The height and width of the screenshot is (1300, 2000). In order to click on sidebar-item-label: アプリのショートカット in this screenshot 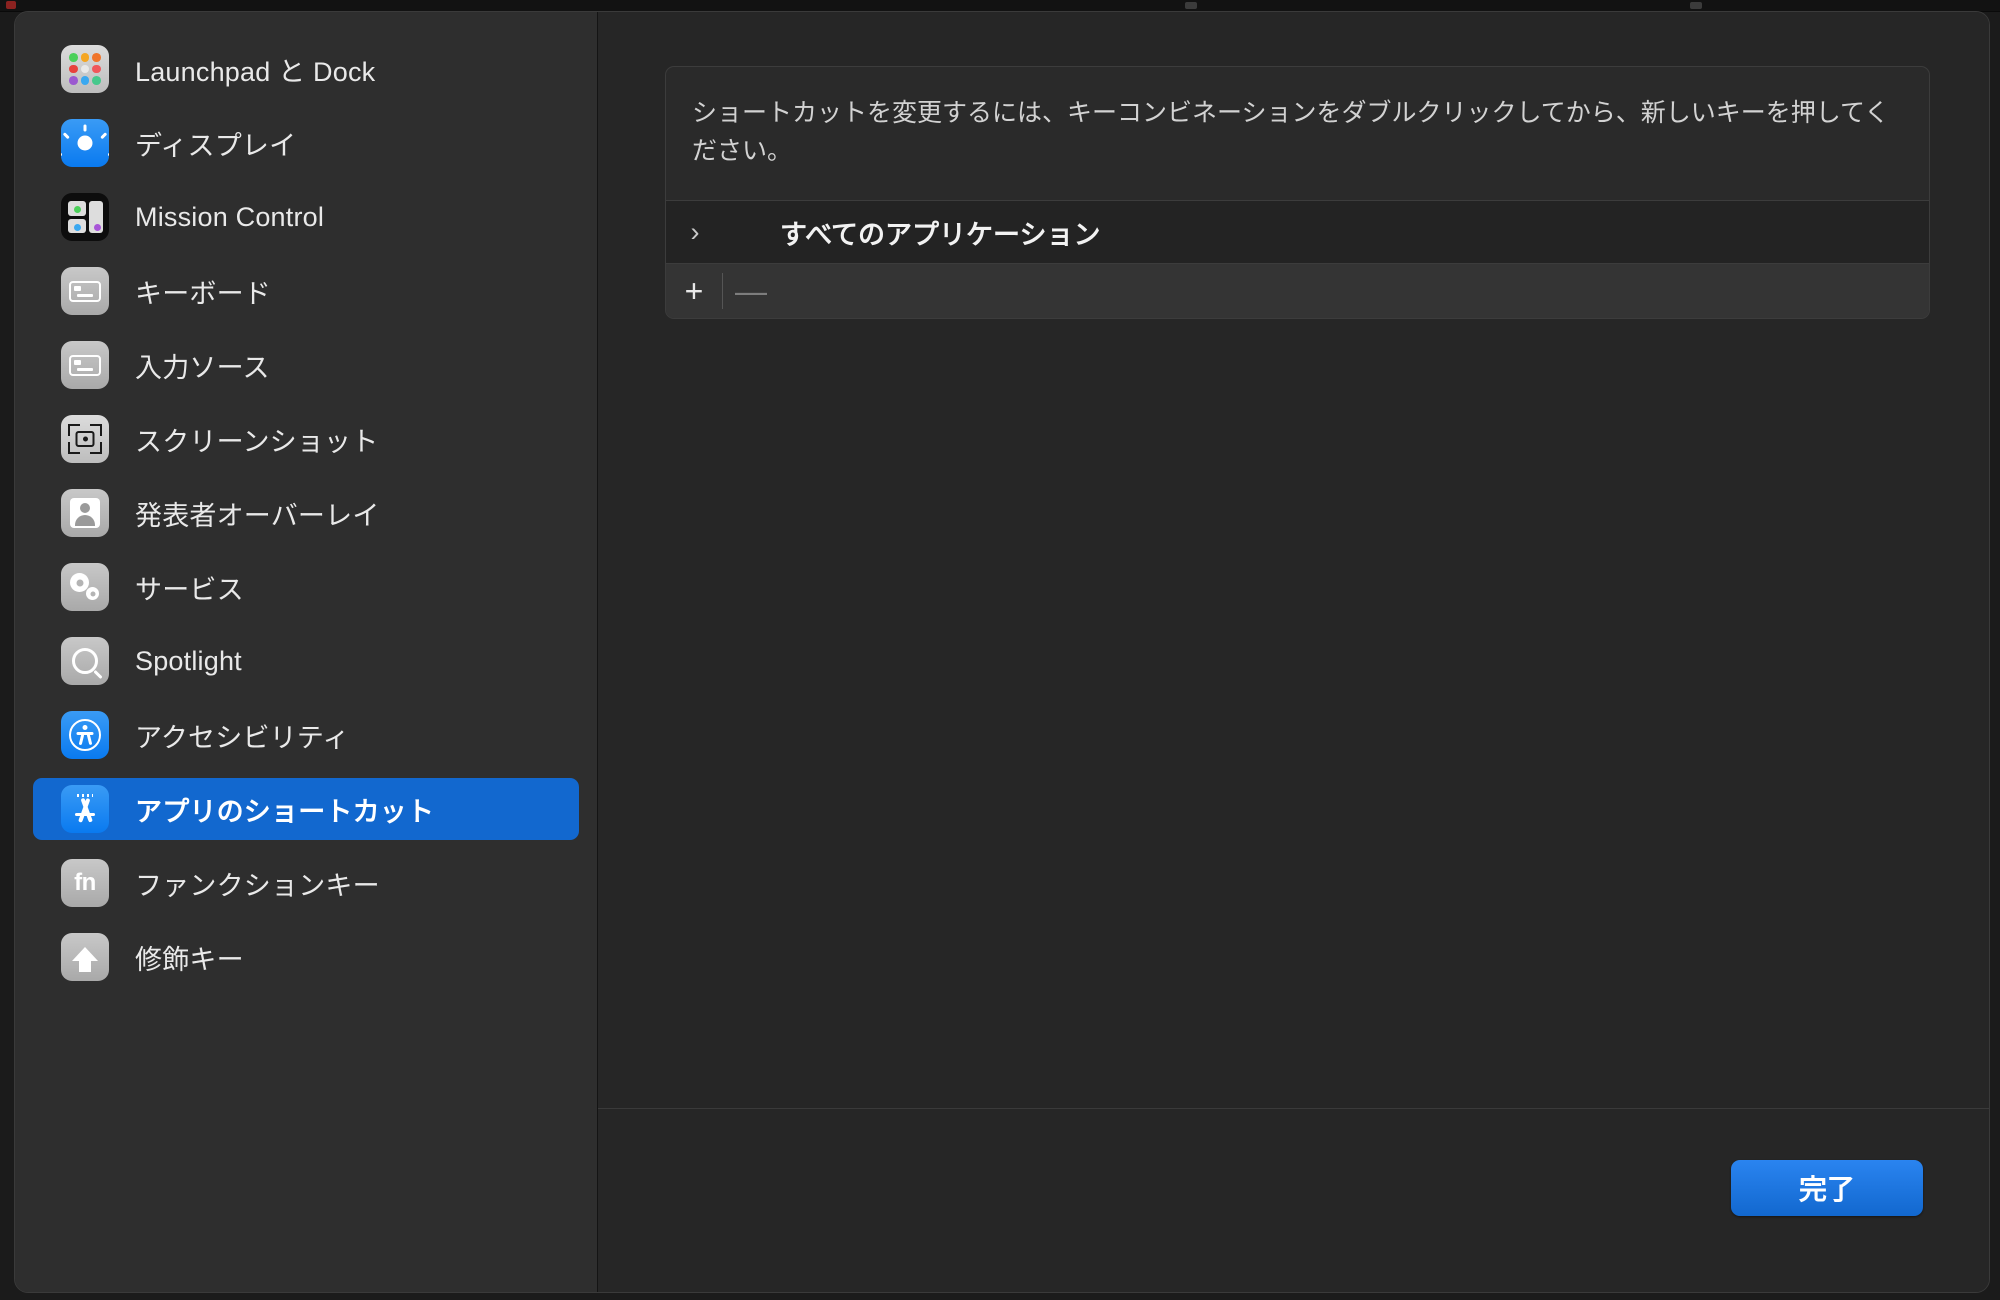, I will do `click(285, 811)`.